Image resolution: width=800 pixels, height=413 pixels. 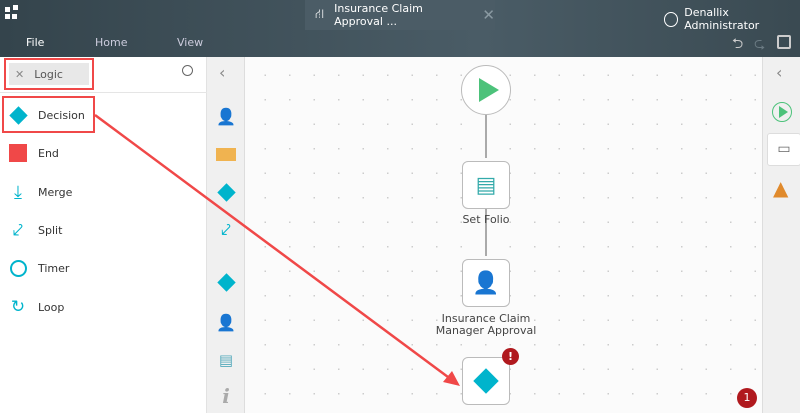 What do you see at coordinates (781, 235) in the screenshot?
I see `right-panel: ‹ ▭ ▲` at bounding box center [781, 235].